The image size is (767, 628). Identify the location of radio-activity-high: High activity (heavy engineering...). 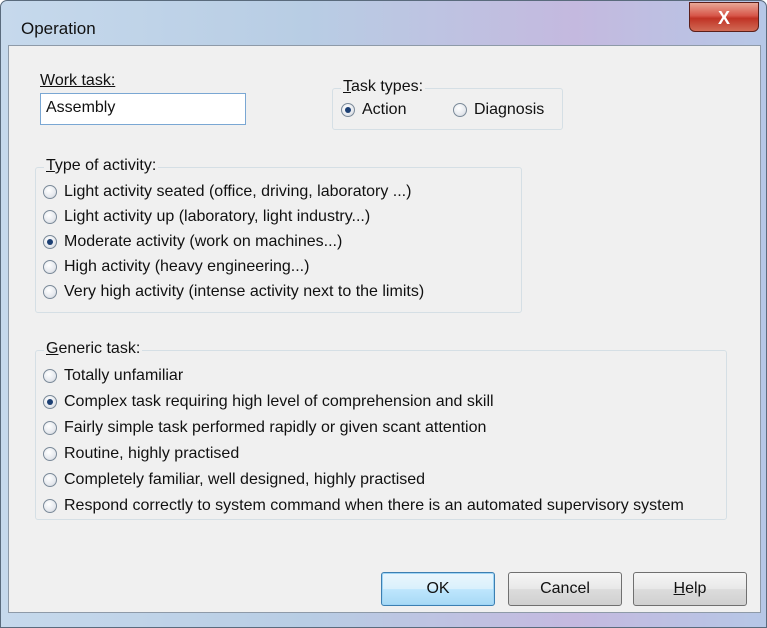
(176, 267).